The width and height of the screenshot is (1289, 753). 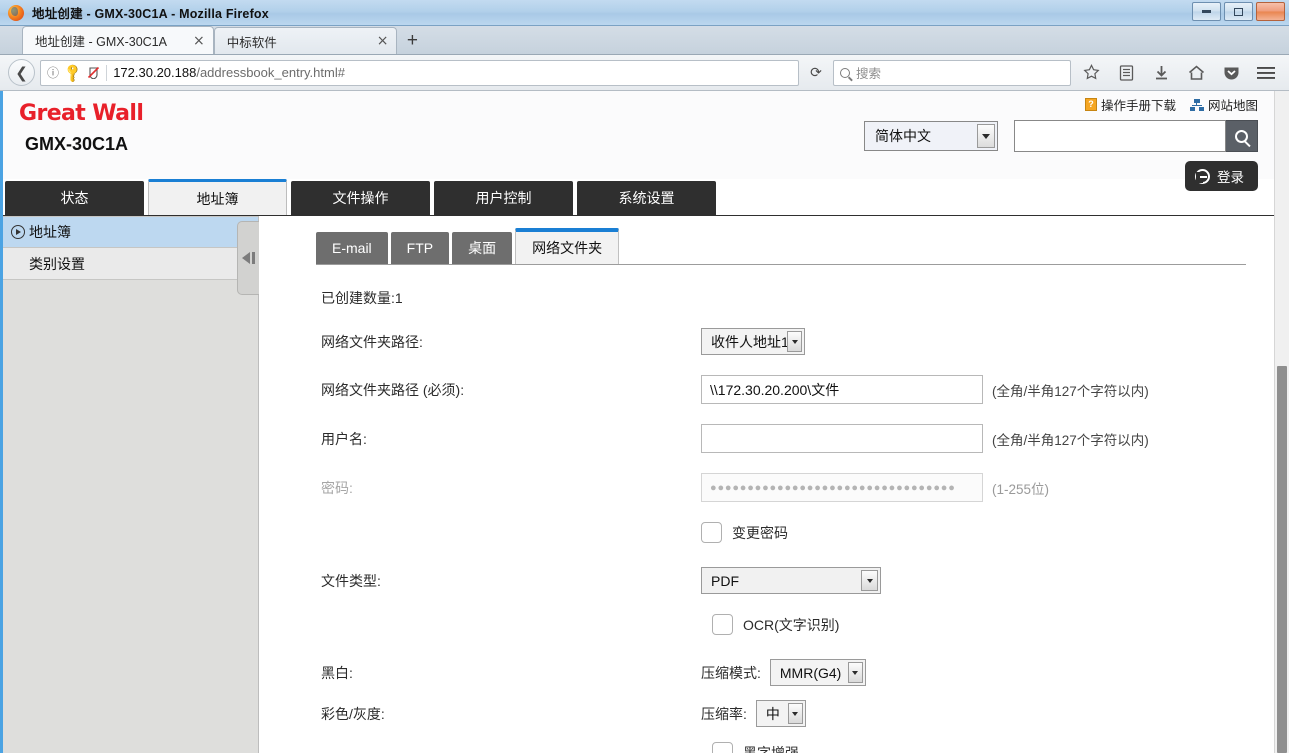 I want to click on sitemap-icon, so click(x=1196, y=104).